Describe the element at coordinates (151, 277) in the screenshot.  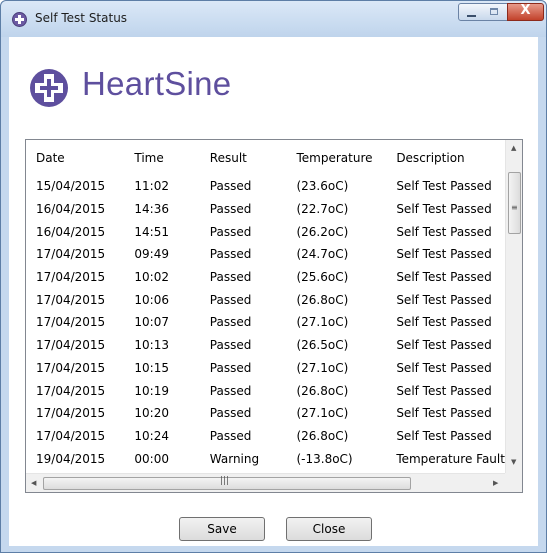
I see `cell-time: 10:02` at that location.